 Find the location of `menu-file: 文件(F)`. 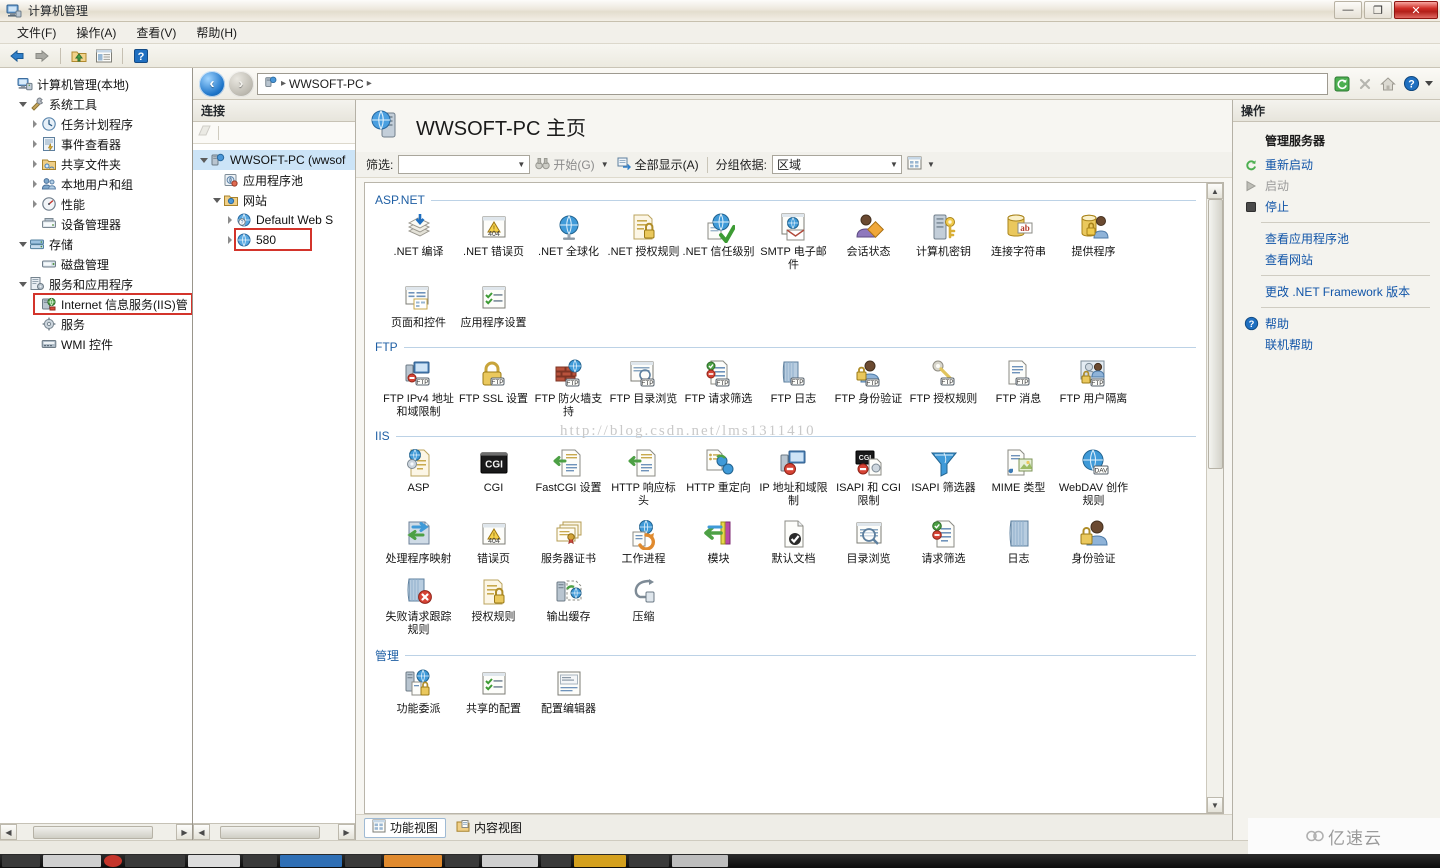

menu-file: 文件(F) is located at coordinates (36, 32).